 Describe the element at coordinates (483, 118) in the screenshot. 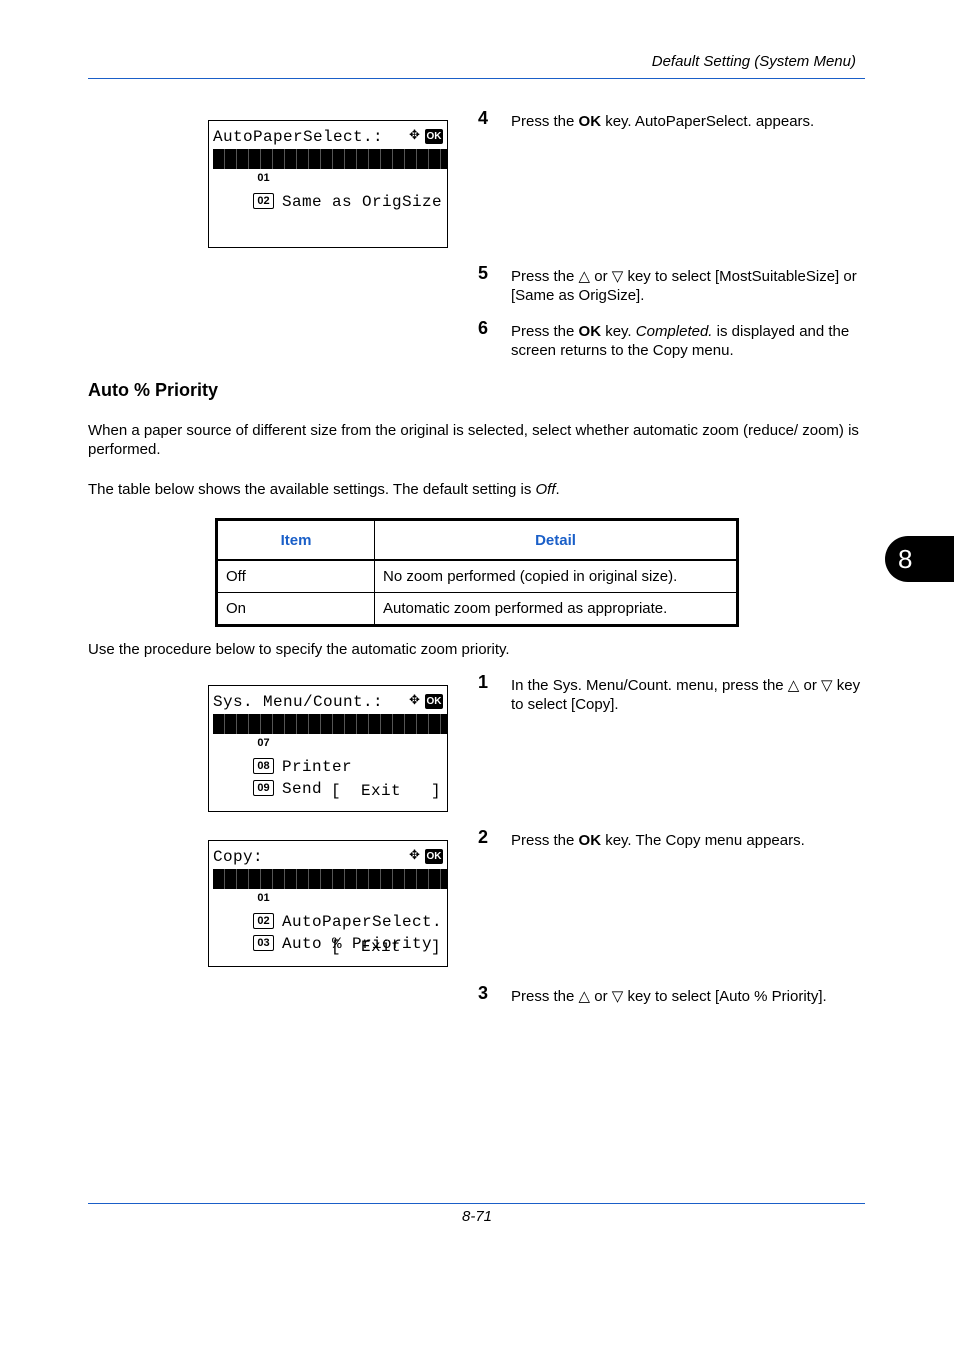

I see `step-number: 4` at that location.